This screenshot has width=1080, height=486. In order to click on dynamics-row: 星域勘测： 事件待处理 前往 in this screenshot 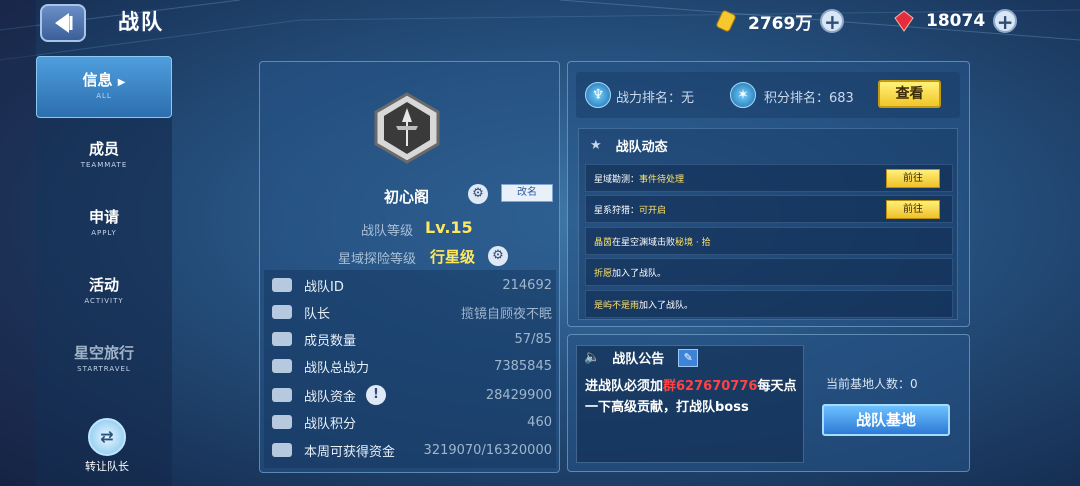, I will do `click(769, 178)`.